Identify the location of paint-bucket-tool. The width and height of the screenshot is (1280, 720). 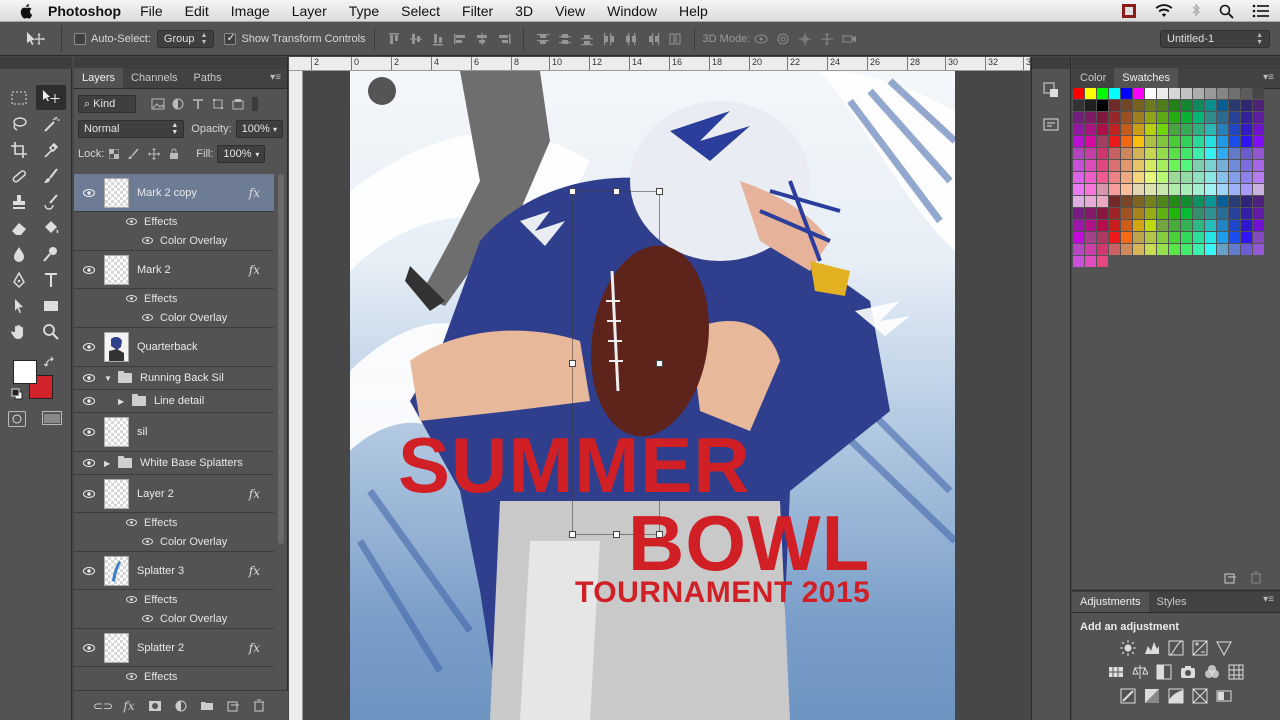
(51, 227).